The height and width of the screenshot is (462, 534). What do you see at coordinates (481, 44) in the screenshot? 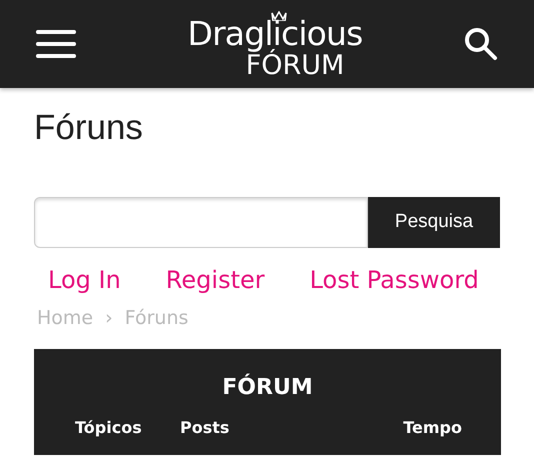
I see `search-icon` at bounding box center [481, 44].